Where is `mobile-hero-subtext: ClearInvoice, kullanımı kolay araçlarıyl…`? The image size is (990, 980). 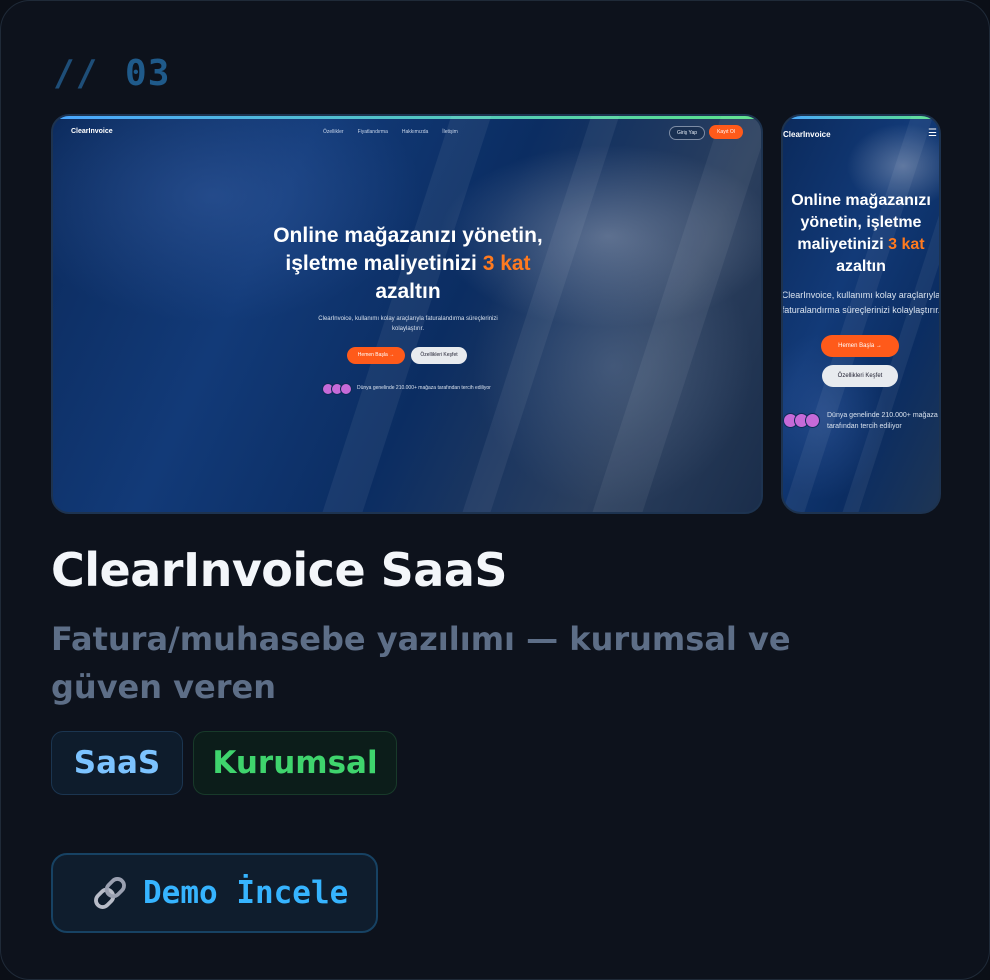
mobile-hero-subtext: ClearInvoice, kullanımı kolay araçlarıyl… is located at coordinates (861, 302).